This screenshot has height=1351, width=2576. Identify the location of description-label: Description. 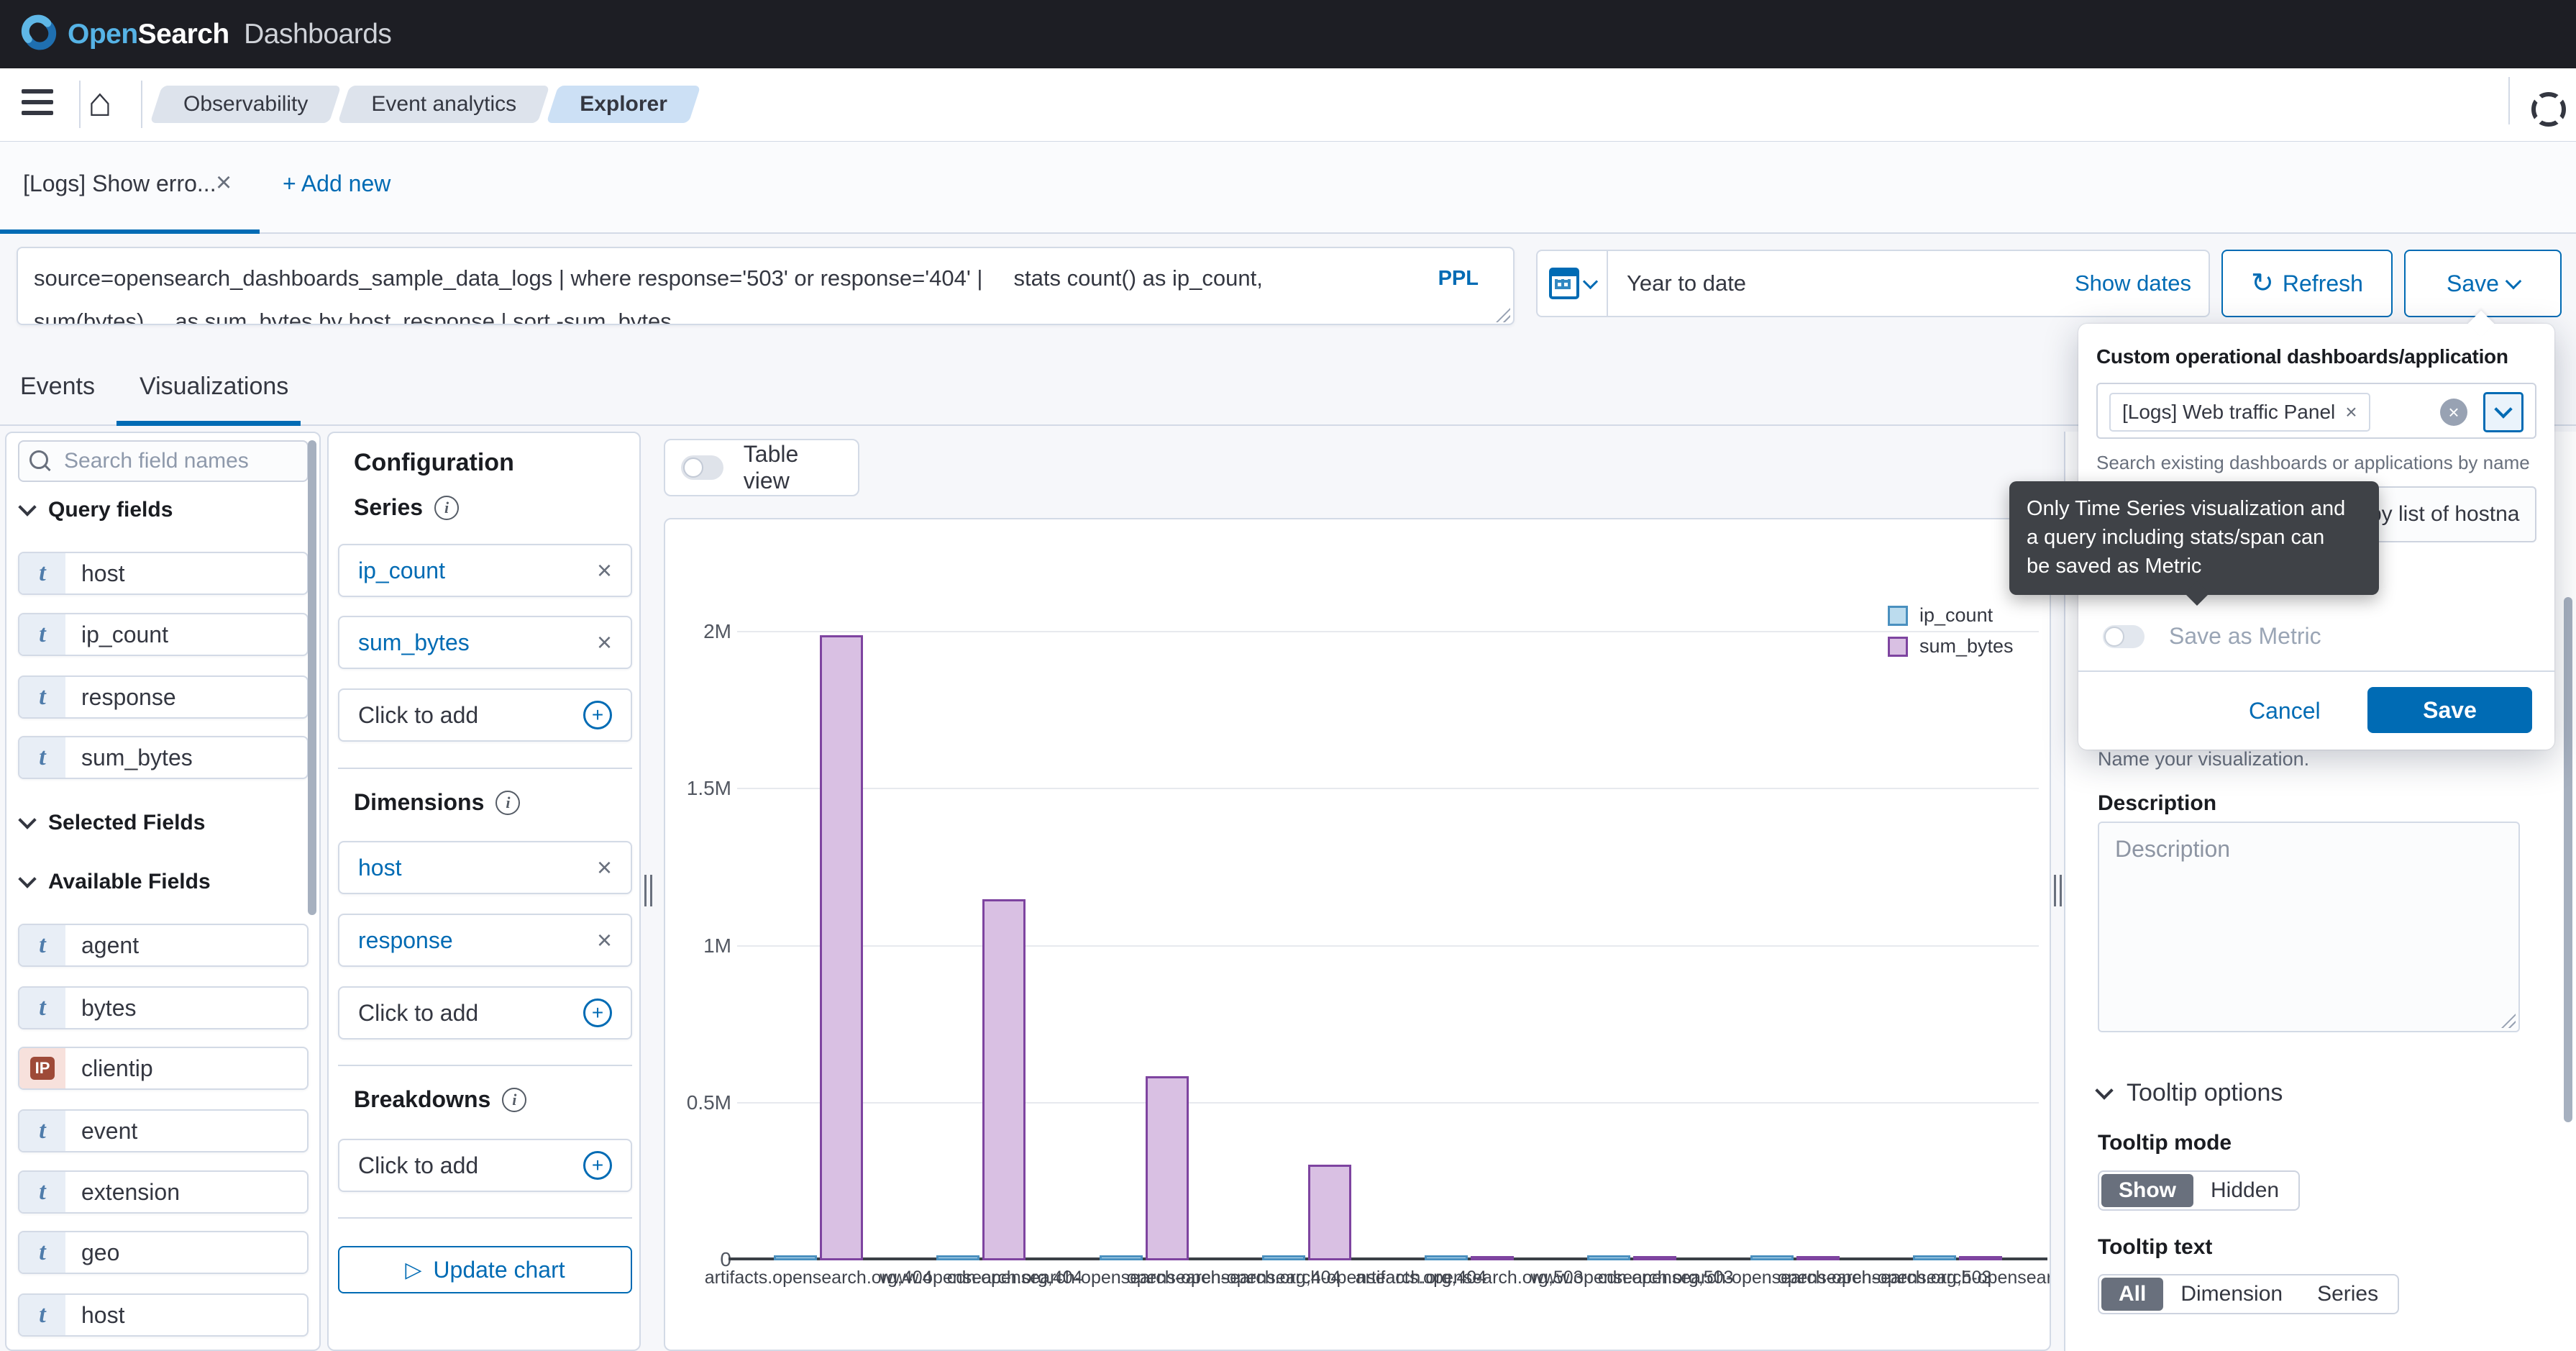
(2157, 803).